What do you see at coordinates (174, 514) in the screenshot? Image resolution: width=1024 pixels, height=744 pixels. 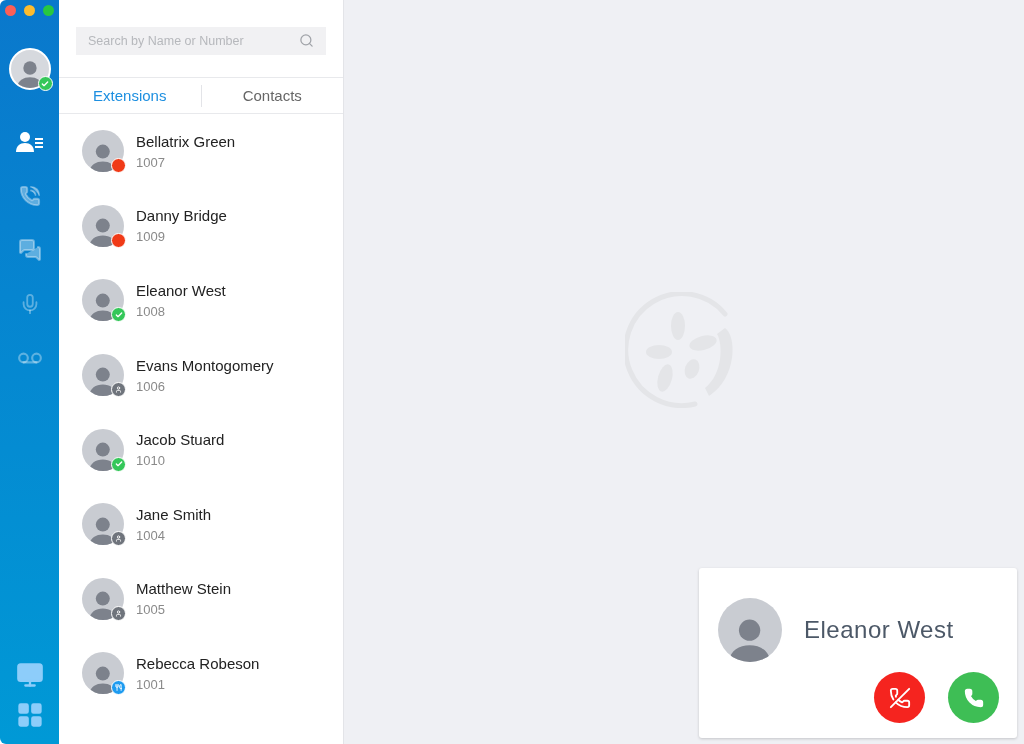 I see `contact-name: Jane Smith` at bounding box center [174, 514].